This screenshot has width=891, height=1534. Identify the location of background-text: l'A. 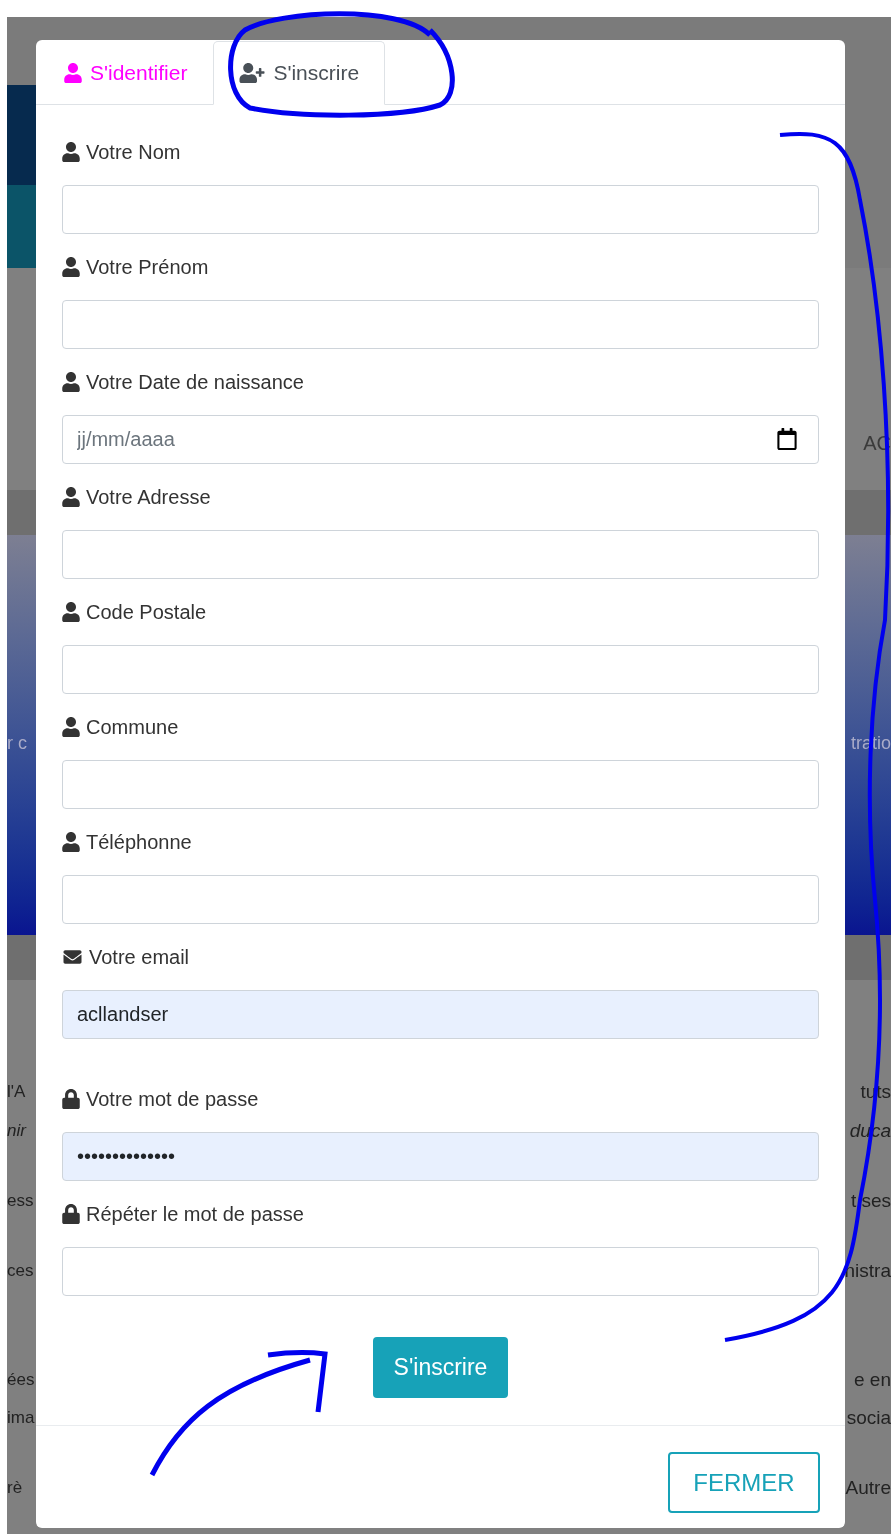
(16, 1092).